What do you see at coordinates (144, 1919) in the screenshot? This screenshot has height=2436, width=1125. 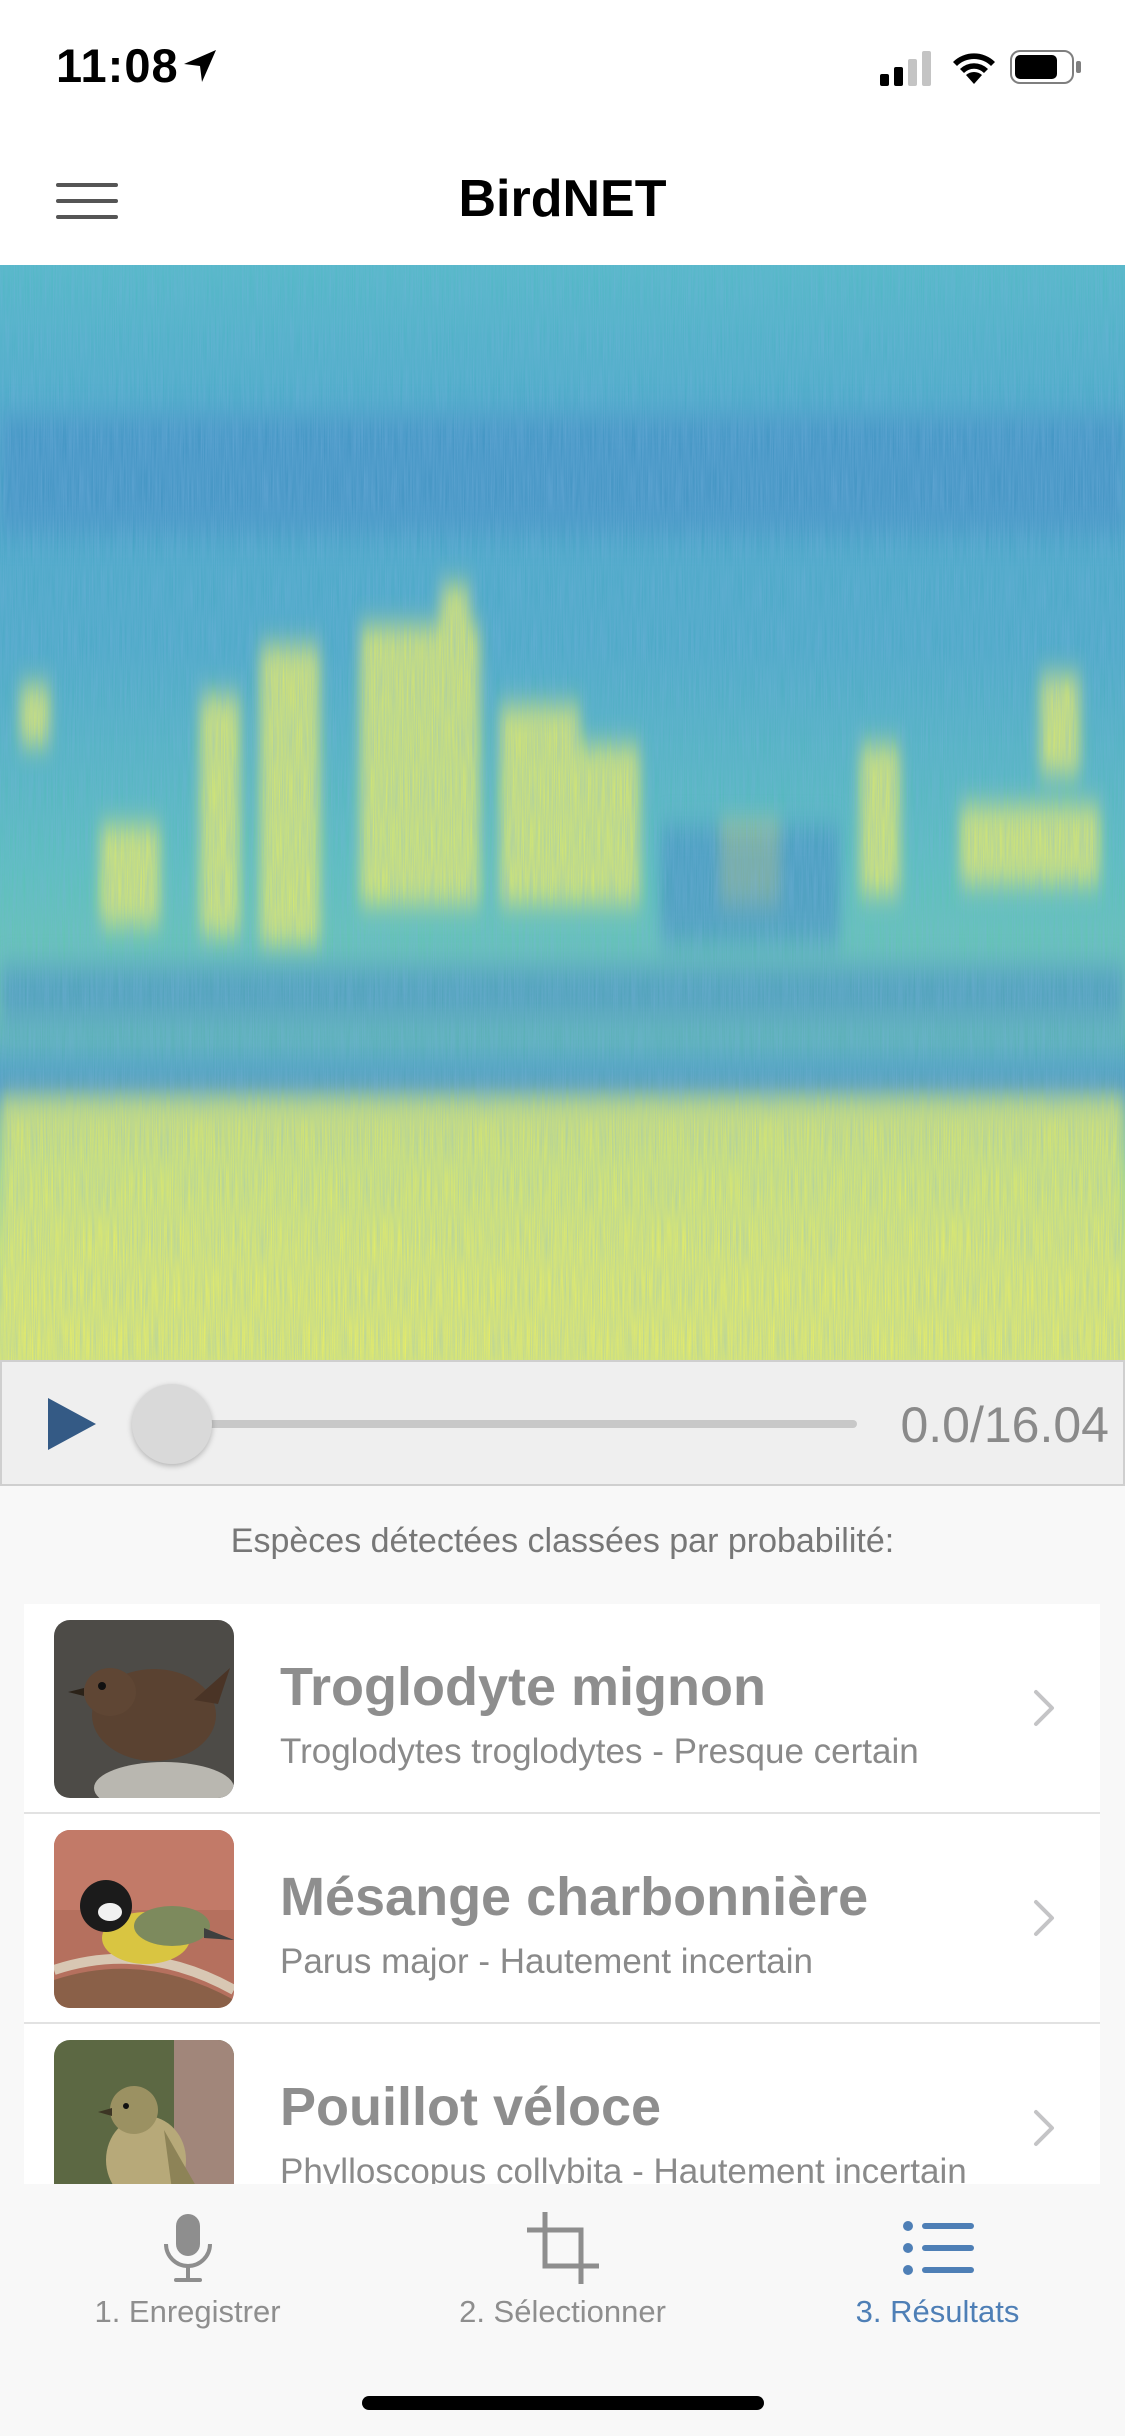 I see `great-tit-photo` at bounding box center [144, 1919].